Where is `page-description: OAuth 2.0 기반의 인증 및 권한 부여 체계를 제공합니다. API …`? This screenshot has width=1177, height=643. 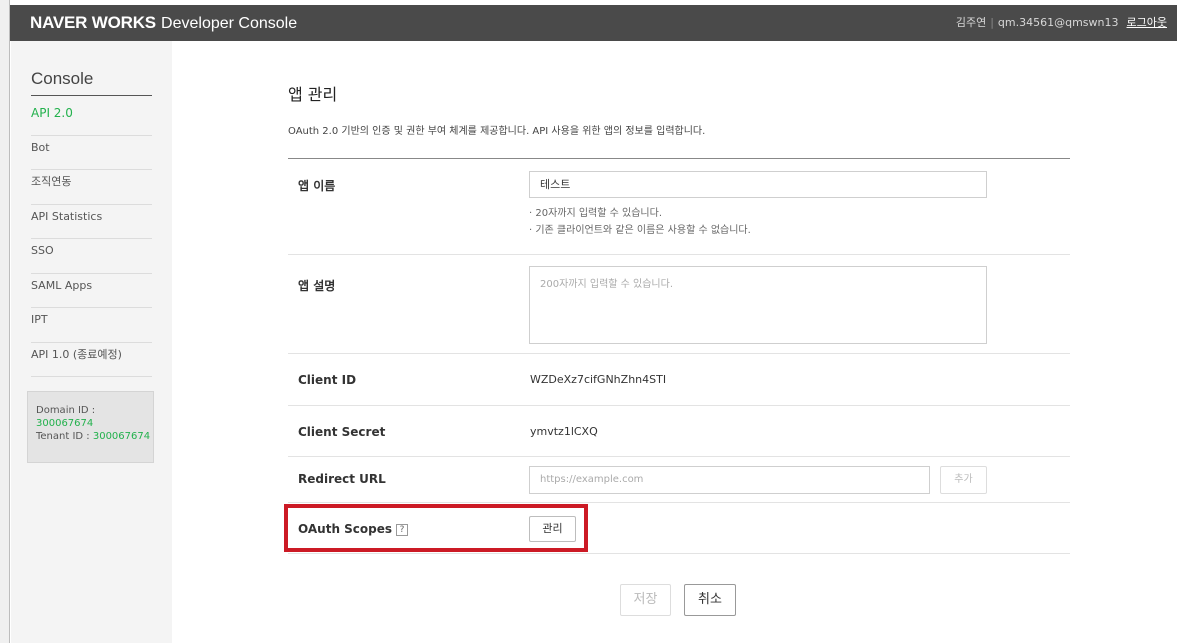
page-description: OAuth 2.0 기반의 인증 및 권한 부여 체계를 제공합니다. API … is located at coordinates (497, 131).